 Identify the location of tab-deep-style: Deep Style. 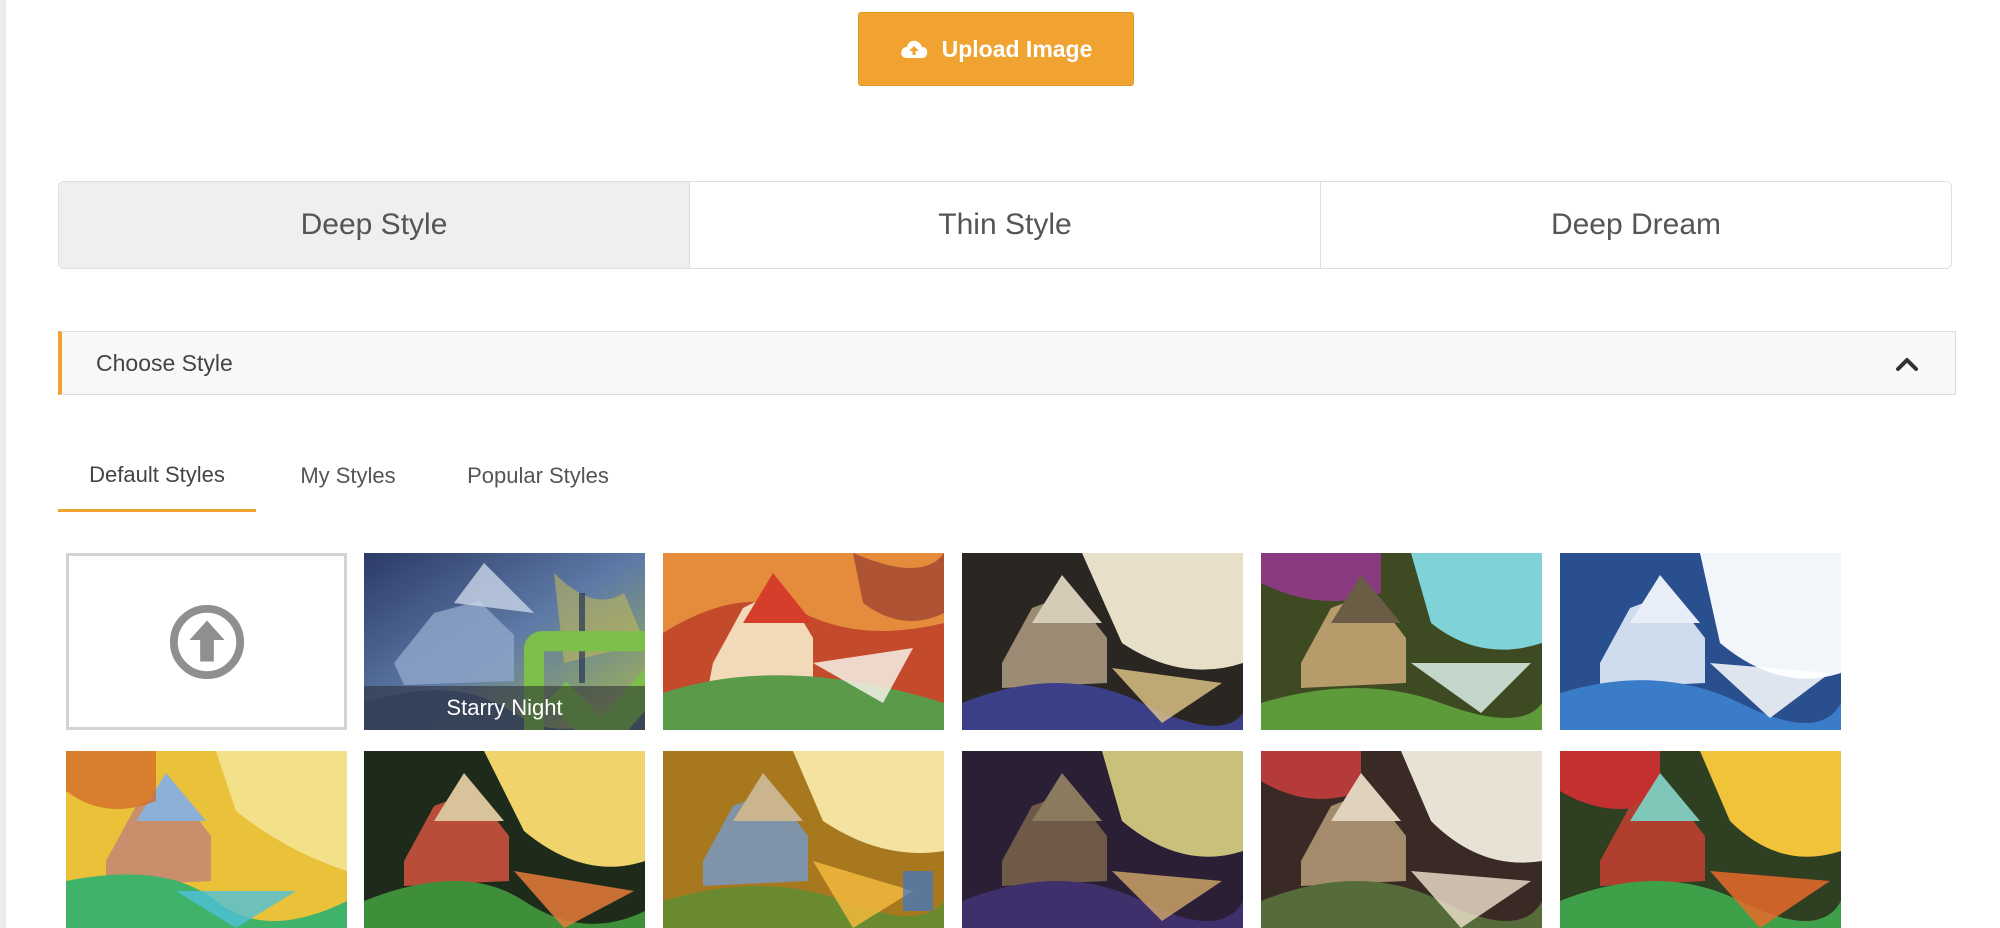
(374, 225).